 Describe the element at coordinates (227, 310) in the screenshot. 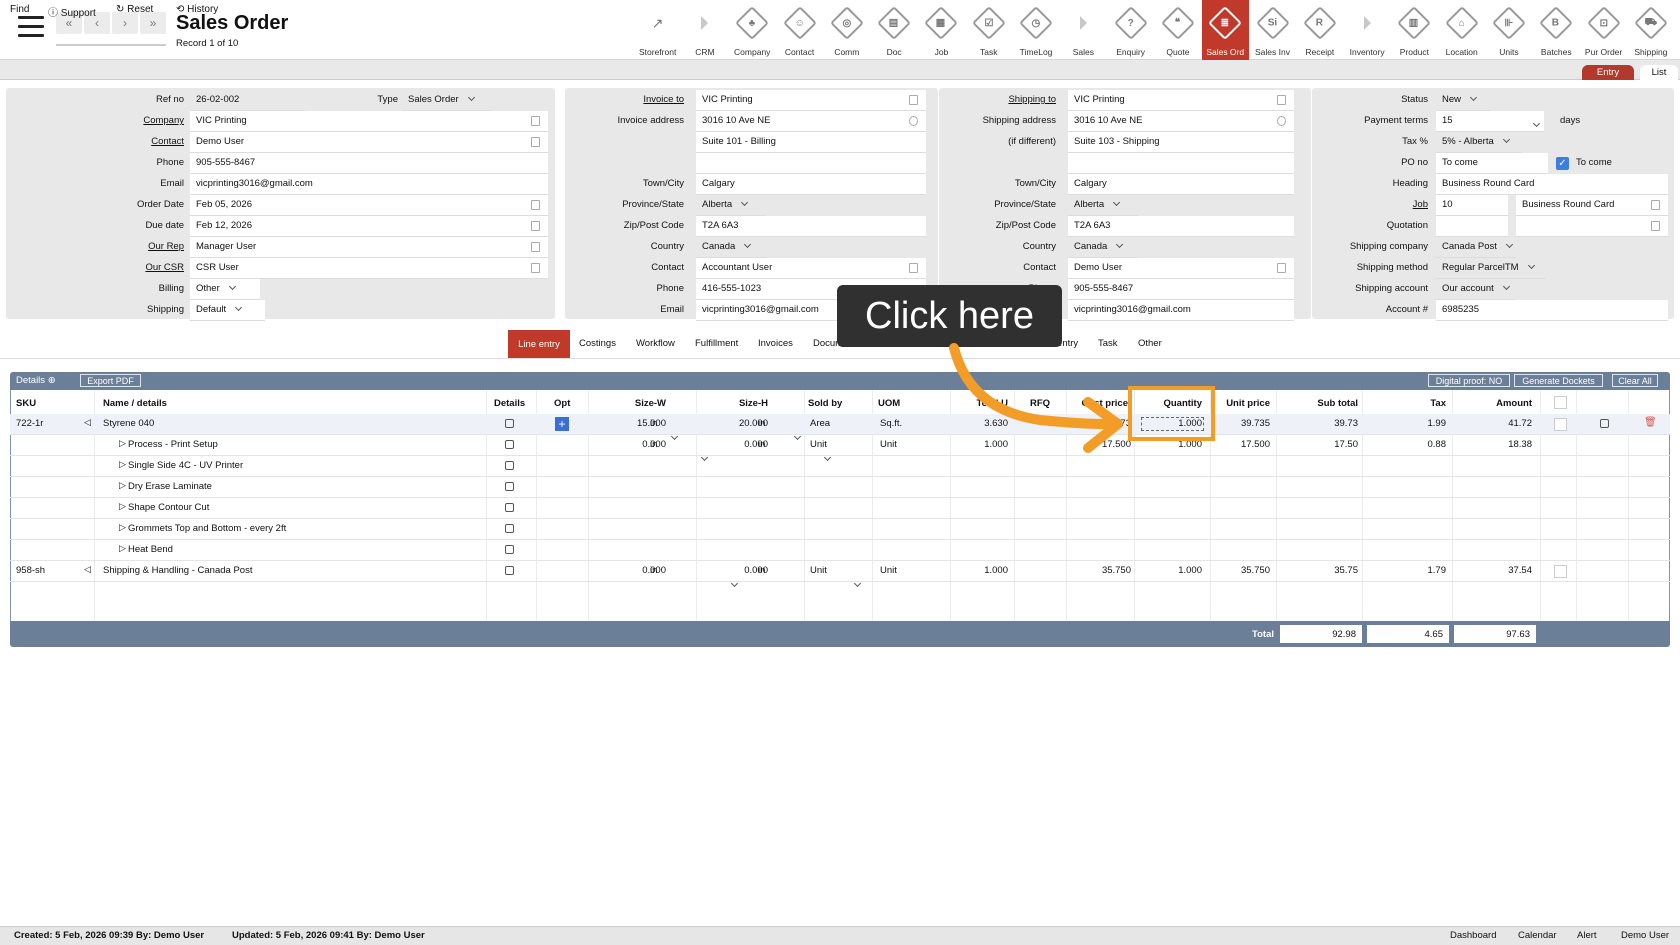

I see `shipping-select: Default` at that location.